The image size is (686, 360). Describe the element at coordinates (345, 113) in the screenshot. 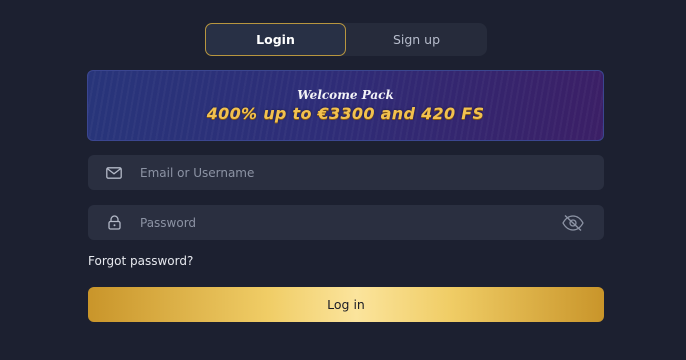

I see `banner-title: 400% up to €3300 and 420 FS` at that location.